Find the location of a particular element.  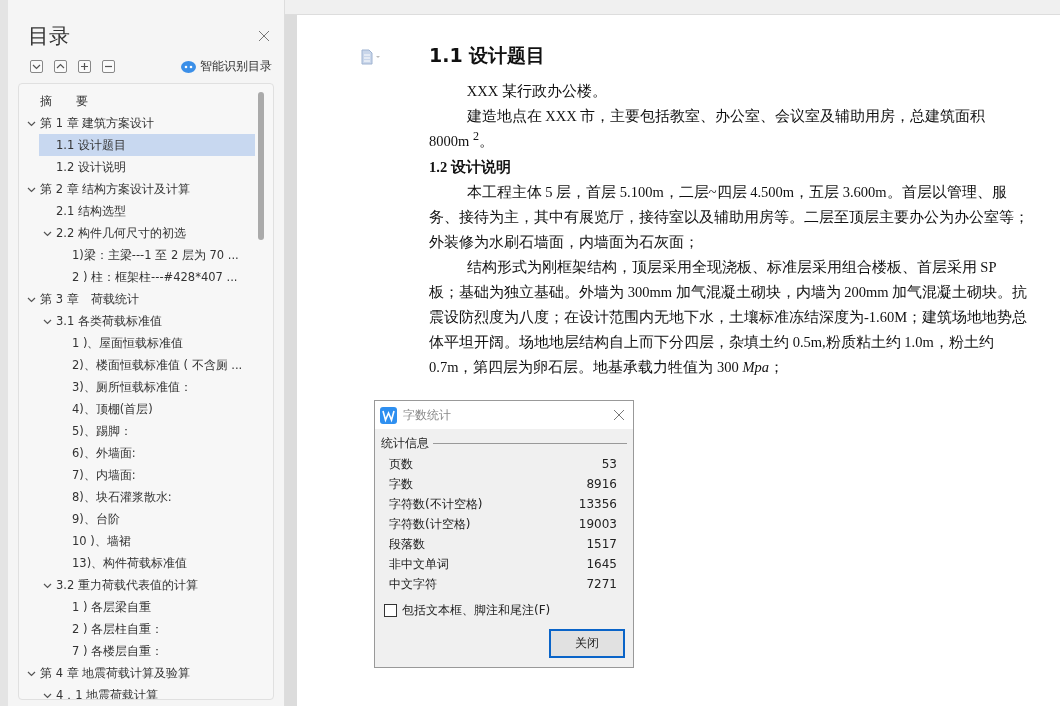

checkbox-label: 包括文本框、脚注和尾注(F) is located at coordinates (476, 610).